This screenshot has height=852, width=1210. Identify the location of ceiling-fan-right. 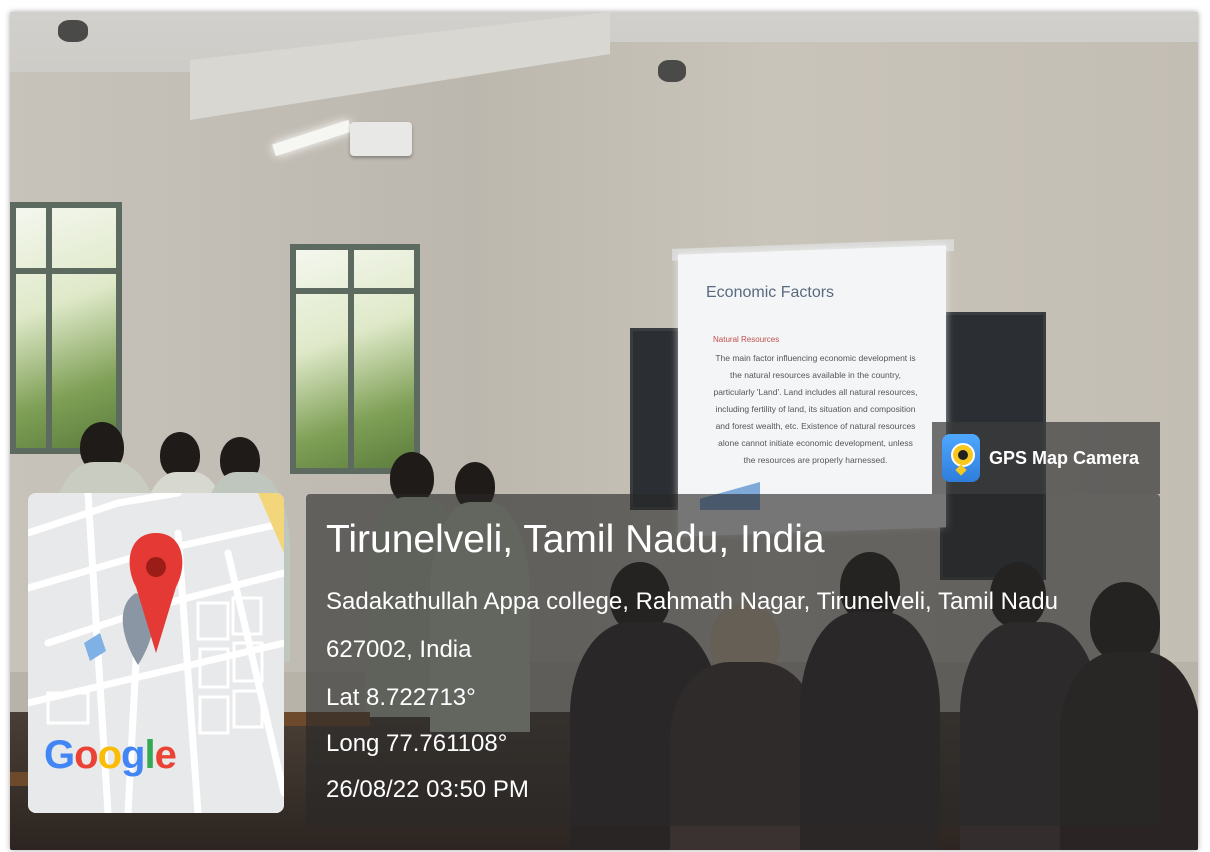
(672, 71).